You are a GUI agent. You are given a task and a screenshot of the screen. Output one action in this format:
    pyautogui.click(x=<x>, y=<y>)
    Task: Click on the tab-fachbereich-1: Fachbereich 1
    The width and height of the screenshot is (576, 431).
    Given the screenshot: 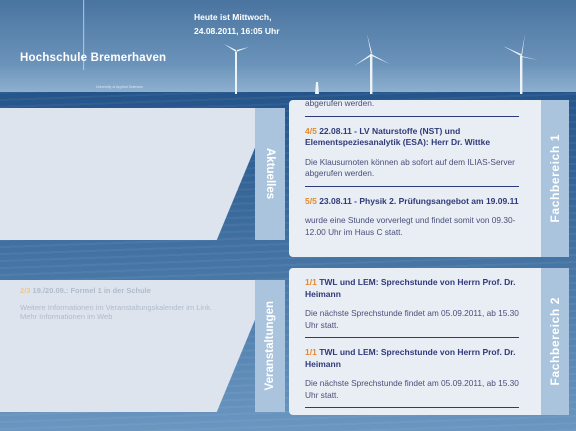 What is the action you would take?
    pyautogui.click(x=555, y=178)
    